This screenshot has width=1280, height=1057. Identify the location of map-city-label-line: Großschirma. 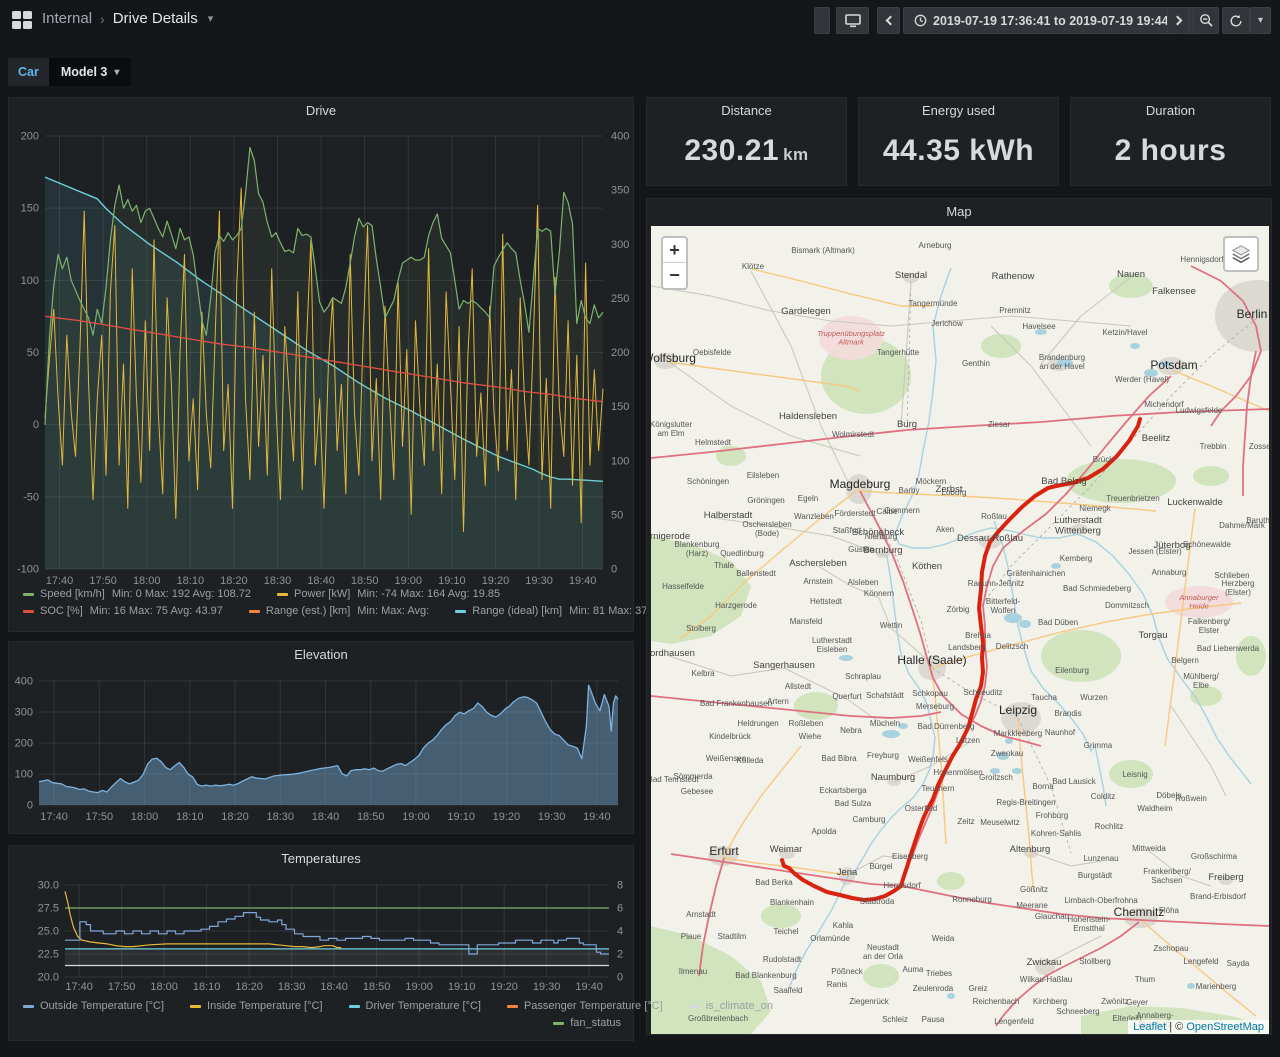
(1214, 856).